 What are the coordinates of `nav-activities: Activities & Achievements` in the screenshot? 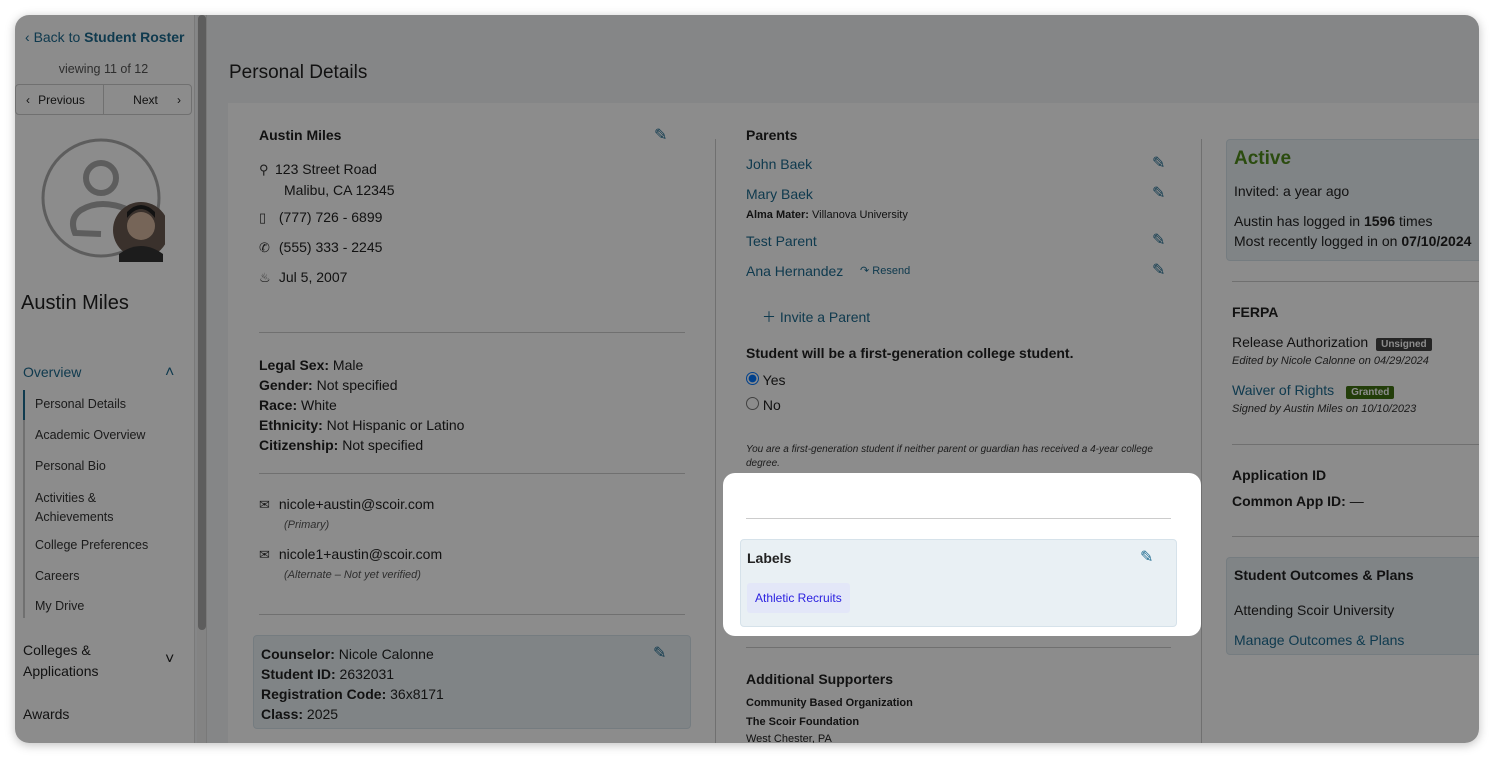 It's located at (74, 508).